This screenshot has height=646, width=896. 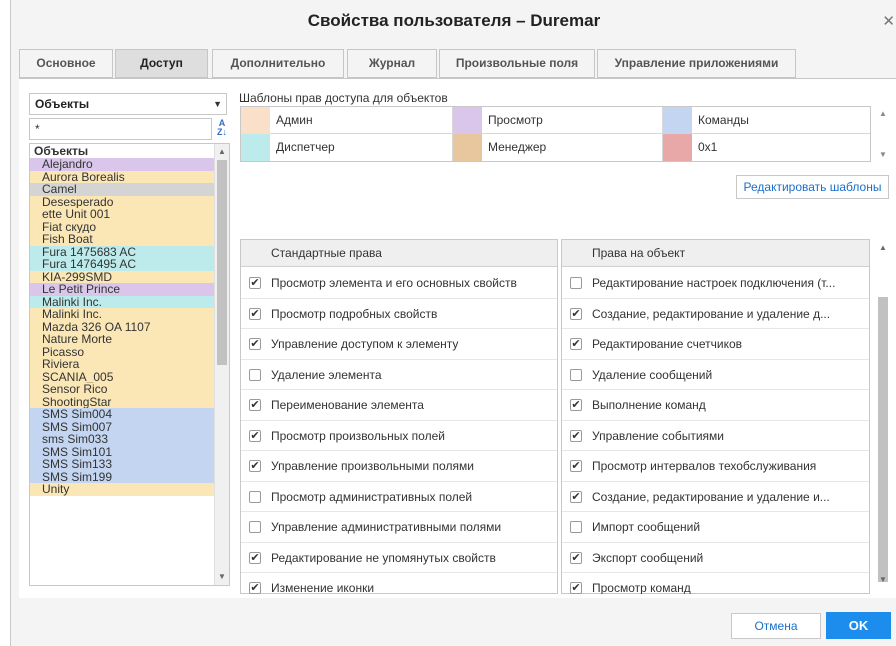 I want to click on rights-row: ✔ Переименование элемента, so click(x=399, y=405).